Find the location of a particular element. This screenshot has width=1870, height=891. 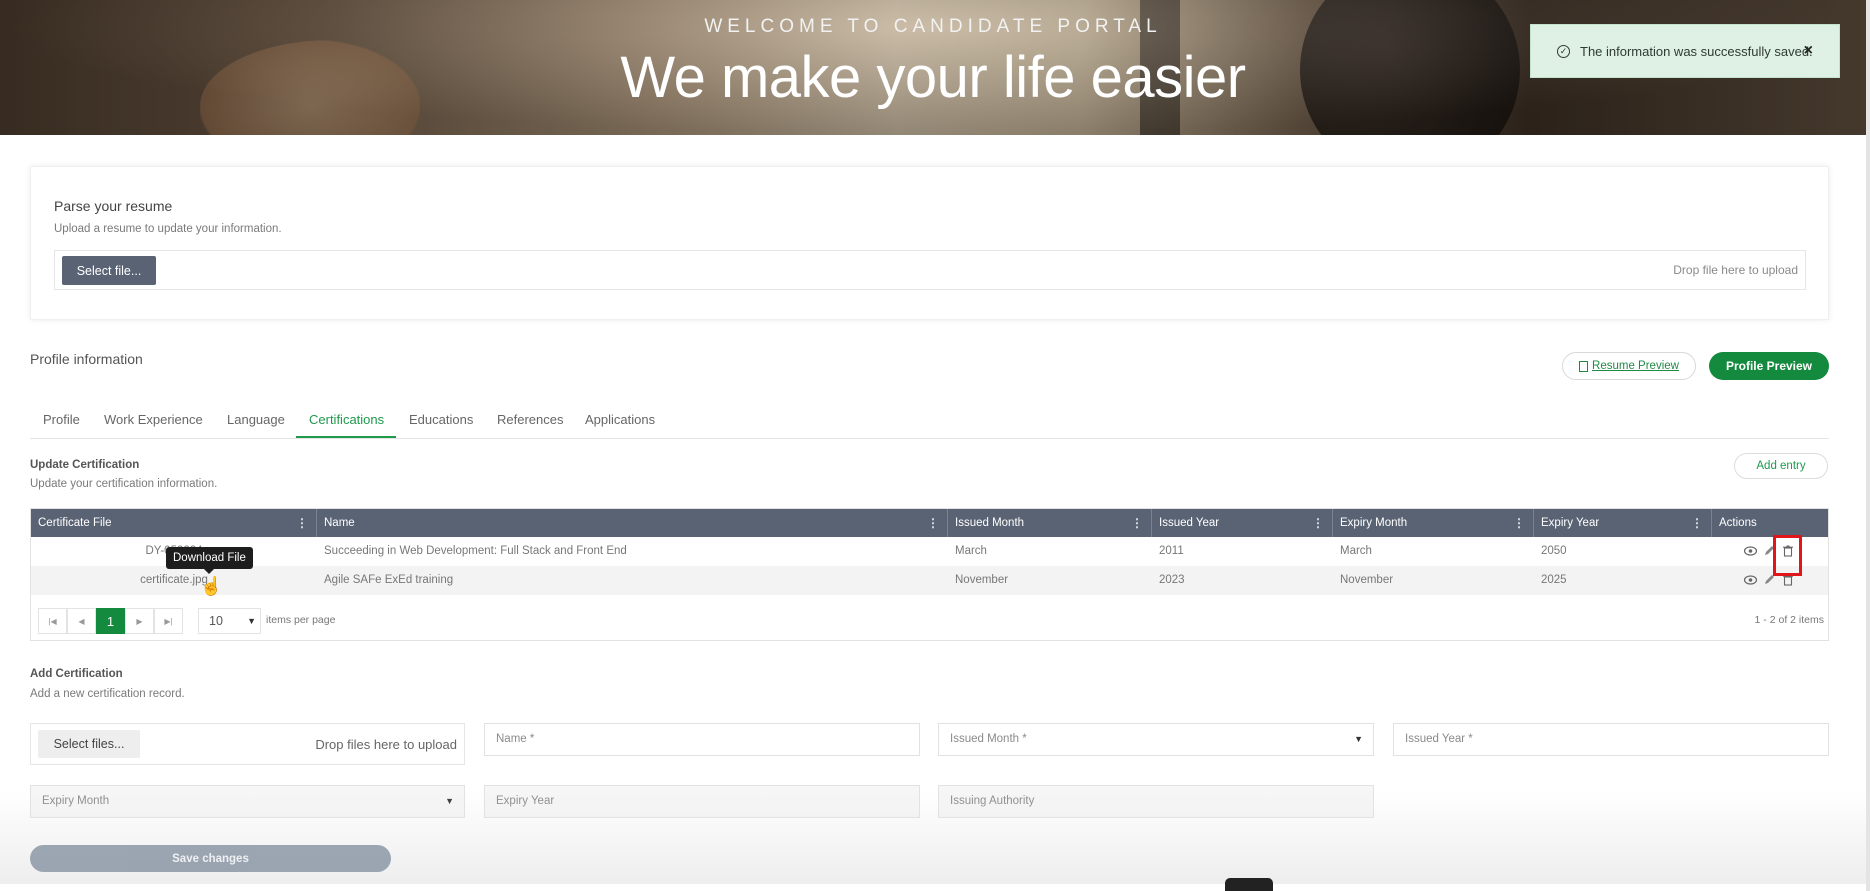

column-issued-month: Issued Month ⋮ is located at coordinates (1050, 523).